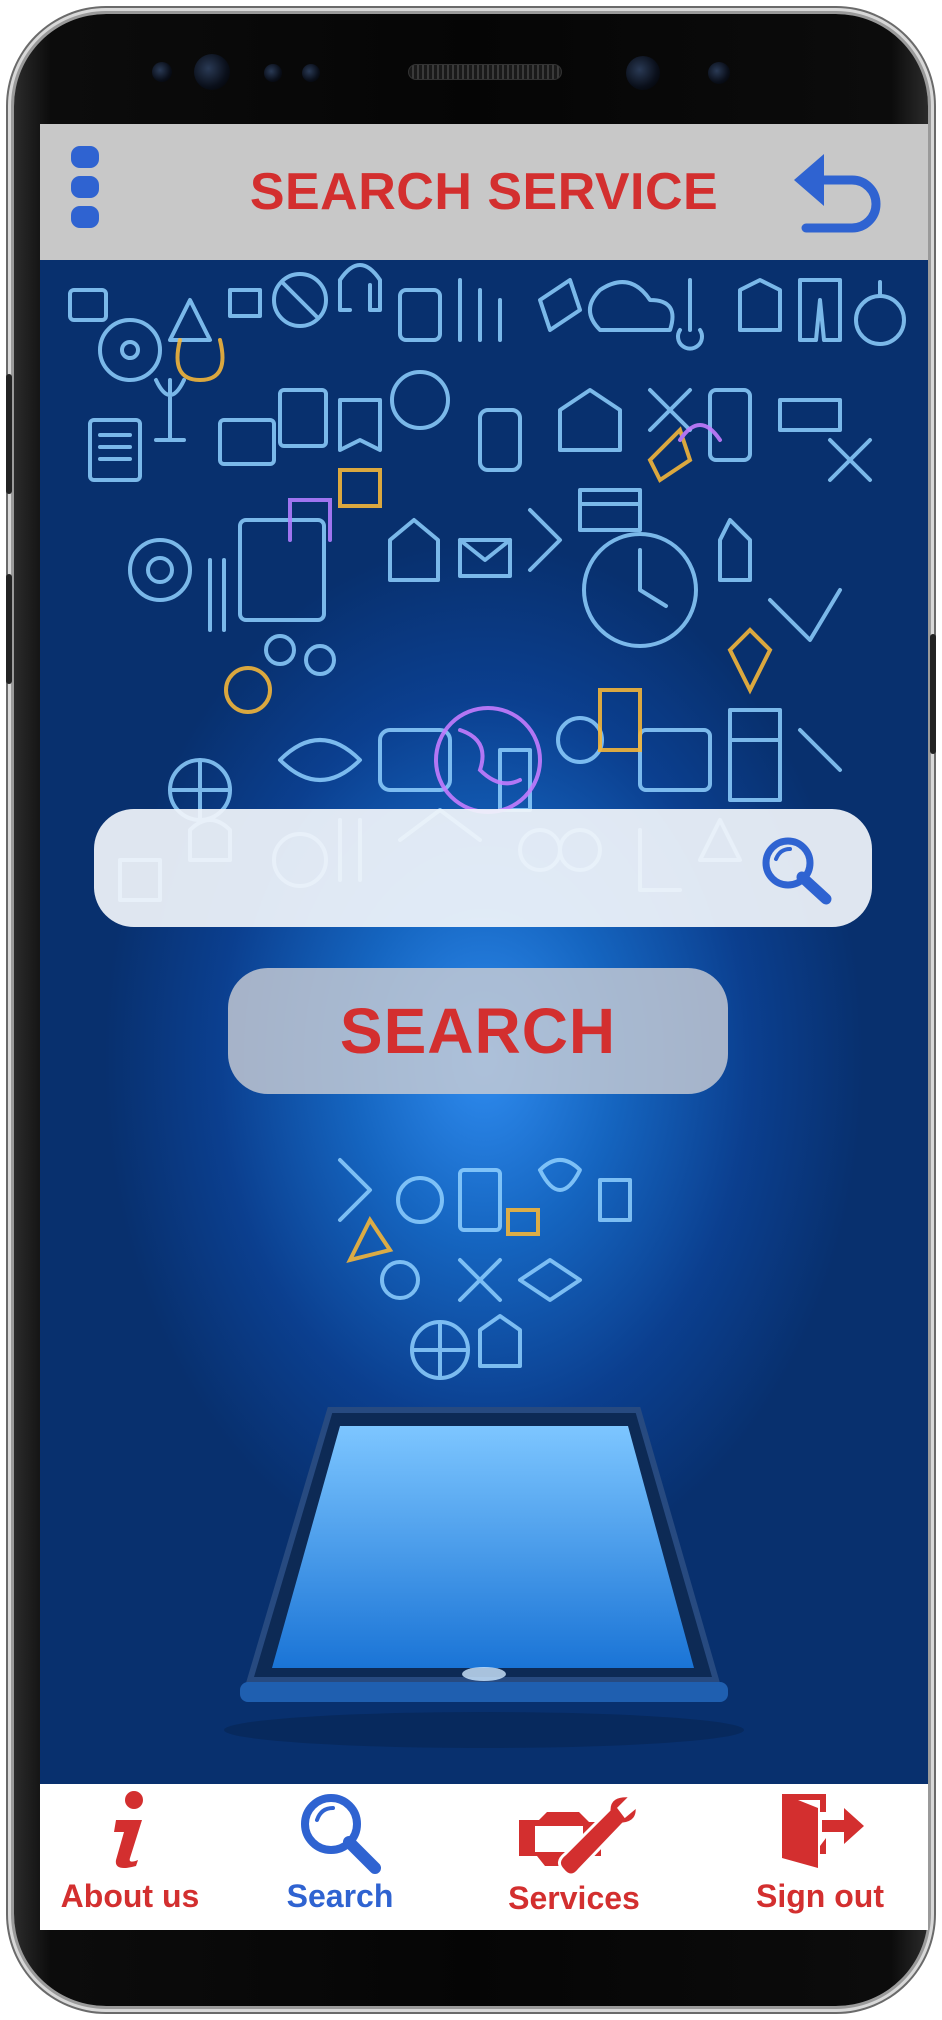  Describe the element at coordinates (719, 73) in the screenshot. I see `iris-sensor` at that location.